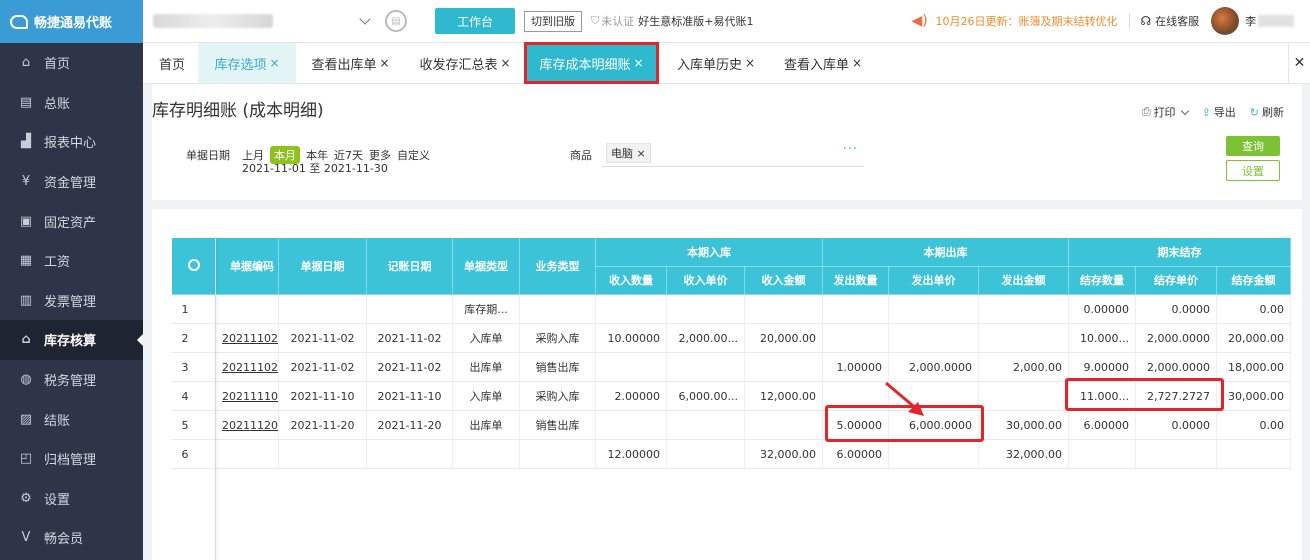 The height and width of the screenshot is (560, 1310). Describe the element at coordinates (1176, 280) in the screenshot. I see `header-end-price: 结存单价` at that location.